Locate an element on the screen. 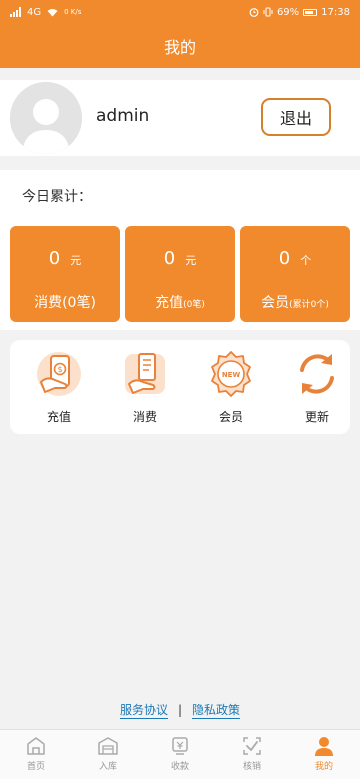  avatar is located at coordinates (46, 118).